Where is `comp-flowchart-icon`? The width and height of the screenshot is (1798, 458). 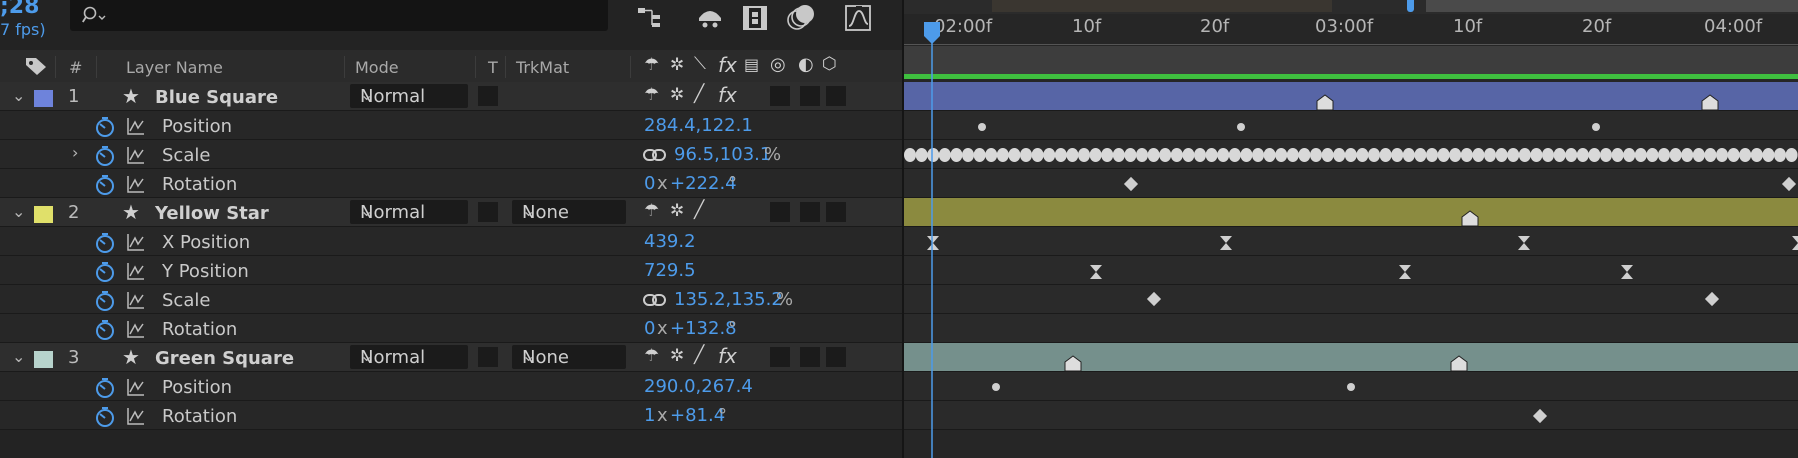
comp-flowchart-icon is located at coordinates (650, 18).